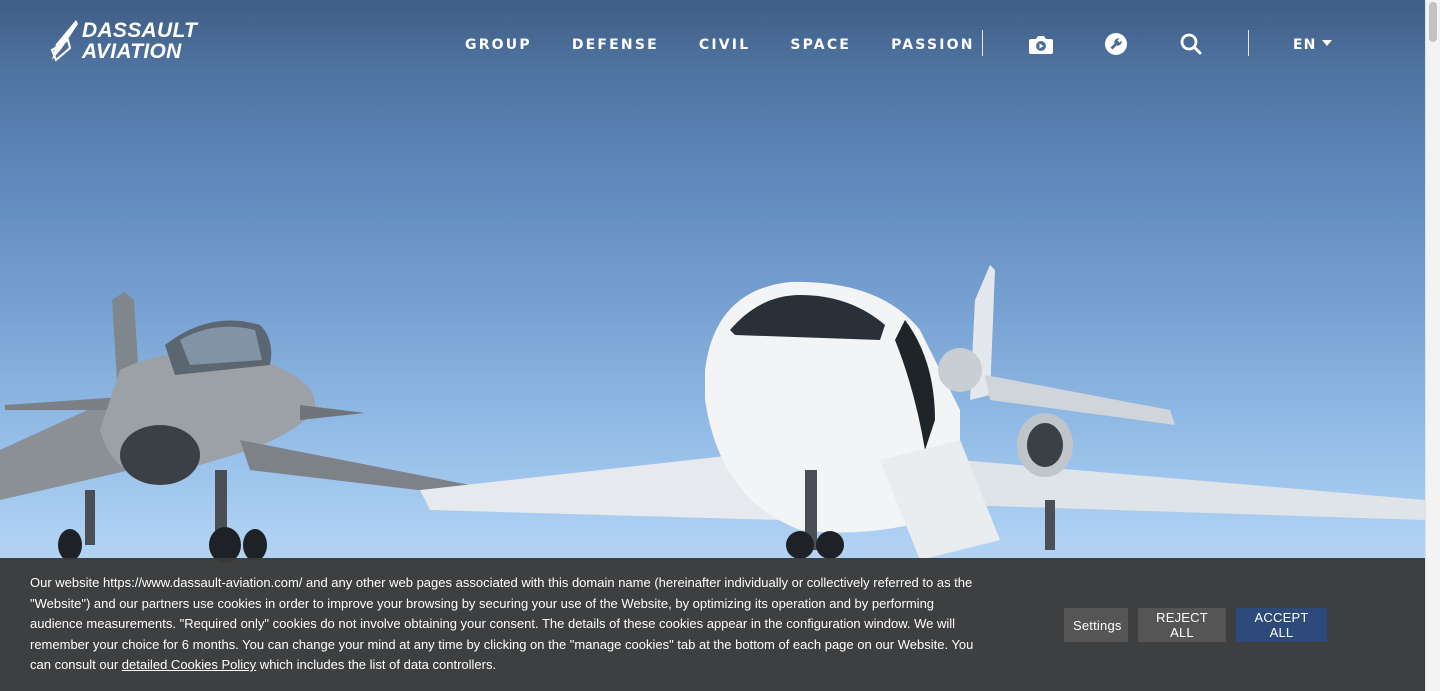 Image resolution: width=1440 pixels, height=691 pixels. Describe the element at coordinates (235, 427) in the screenshot. I see `rafale-jet` at that location.